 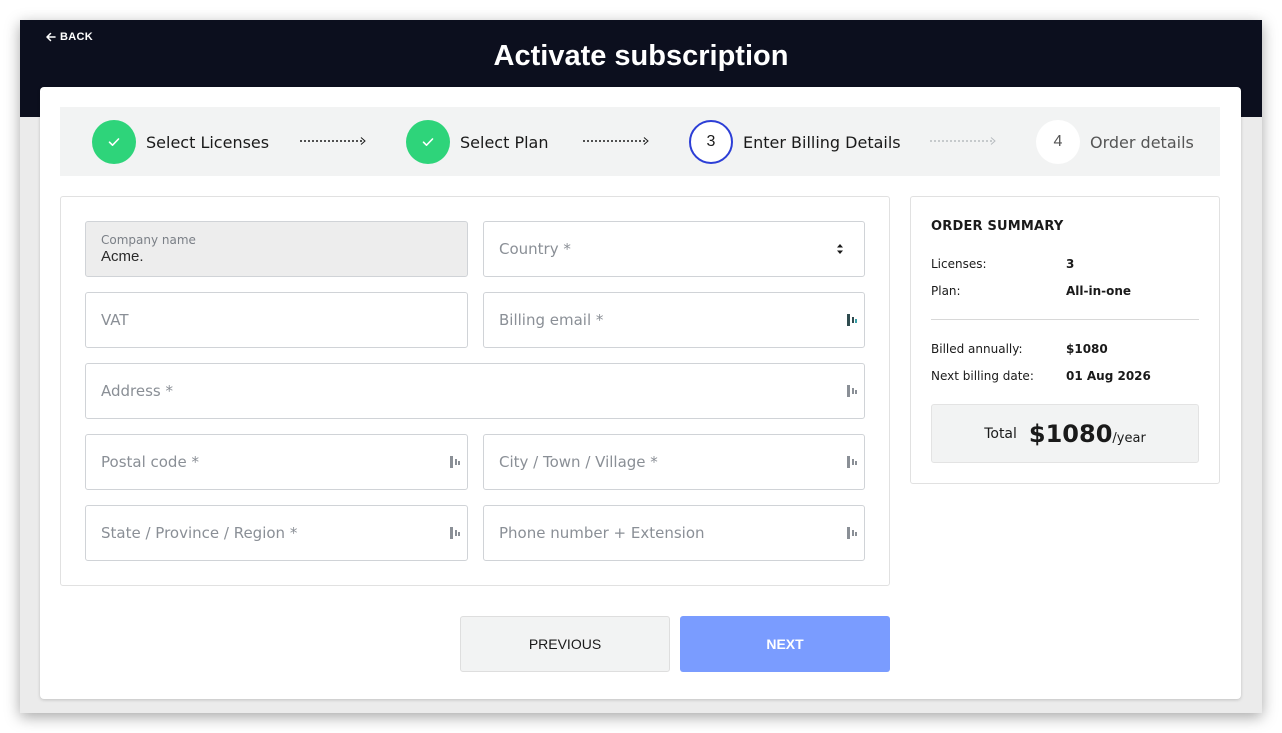 I want to click on company-name-field: Company name Acme., so click(x=276, y=249).